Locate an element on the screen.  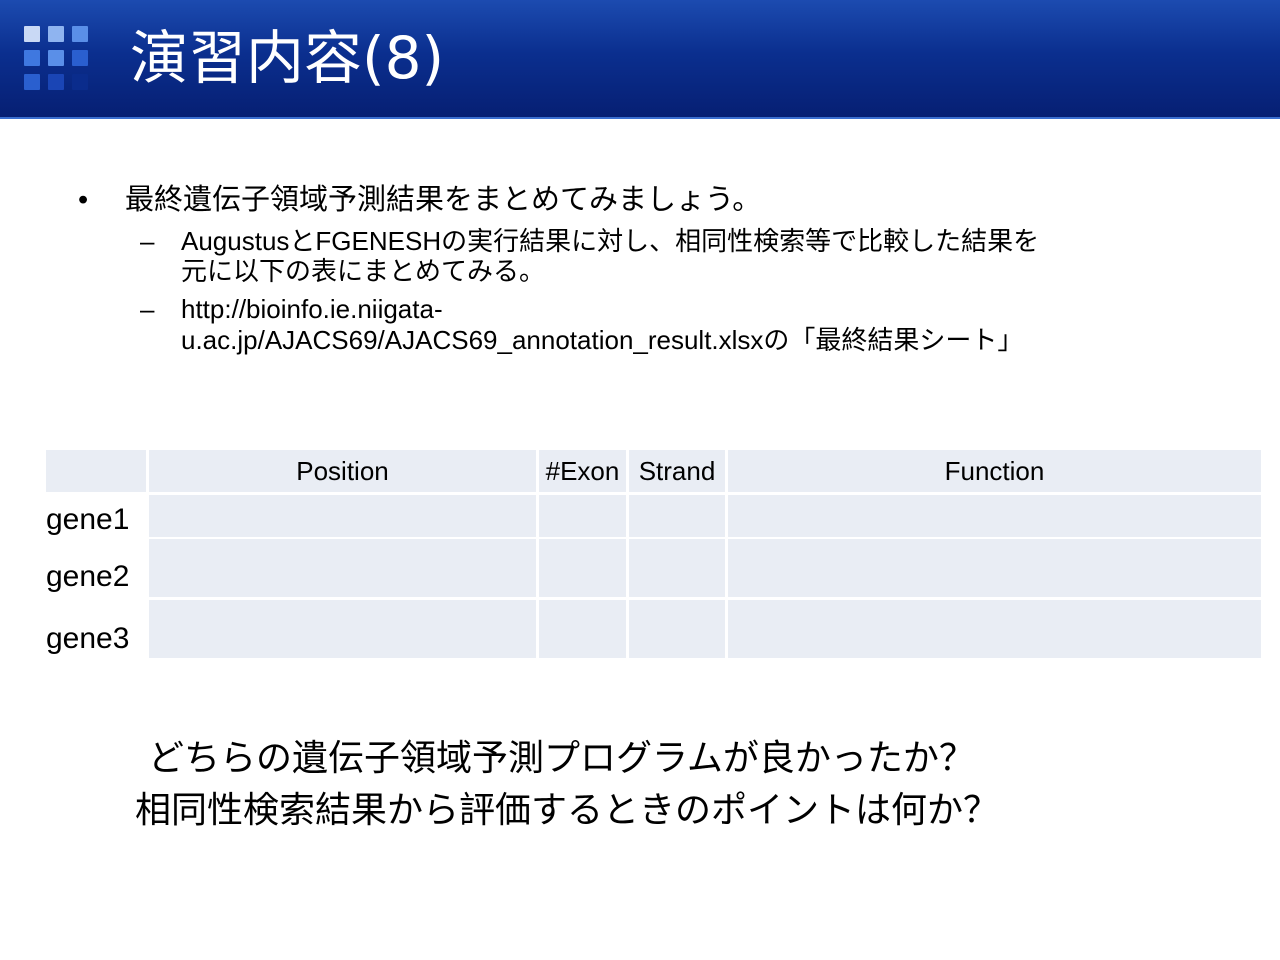
bullet-main-text: 最終遺伝子領域予測結果をまとめてみましょう。 is located at coordinates (443, 200).